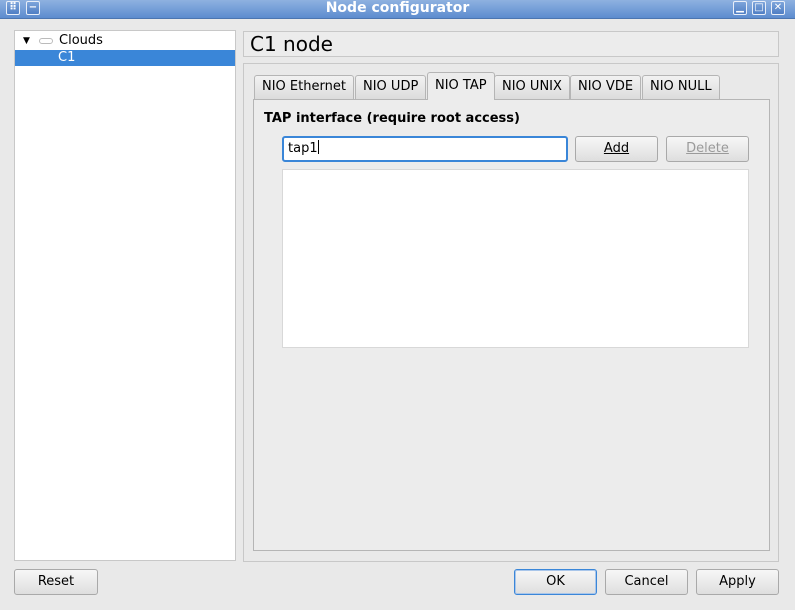 This screenshot has width=795, height=610. What do you see at coordinates (125, 41) in the screenshot?
I see `tree-item-clouds: ▼ Clouds` at bounding box center [125, 41].